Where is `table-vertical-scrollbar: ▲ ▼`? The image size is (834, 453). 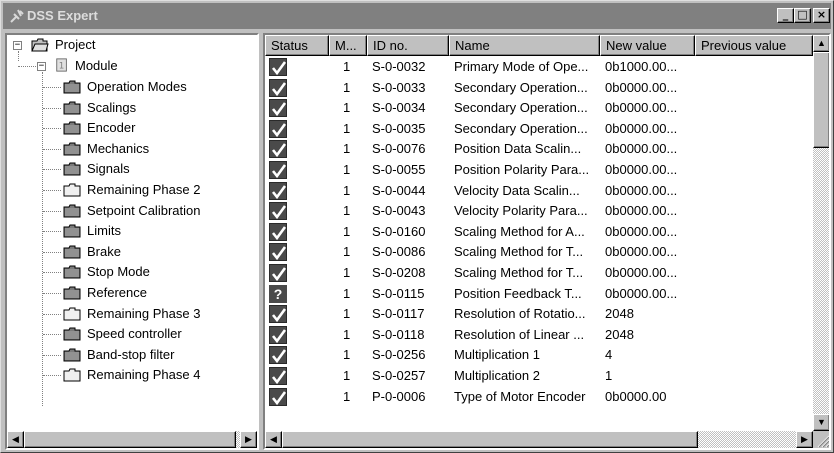 table-vertical-scrollbar: ▲ ▼ is located at coordinates (821, 233).